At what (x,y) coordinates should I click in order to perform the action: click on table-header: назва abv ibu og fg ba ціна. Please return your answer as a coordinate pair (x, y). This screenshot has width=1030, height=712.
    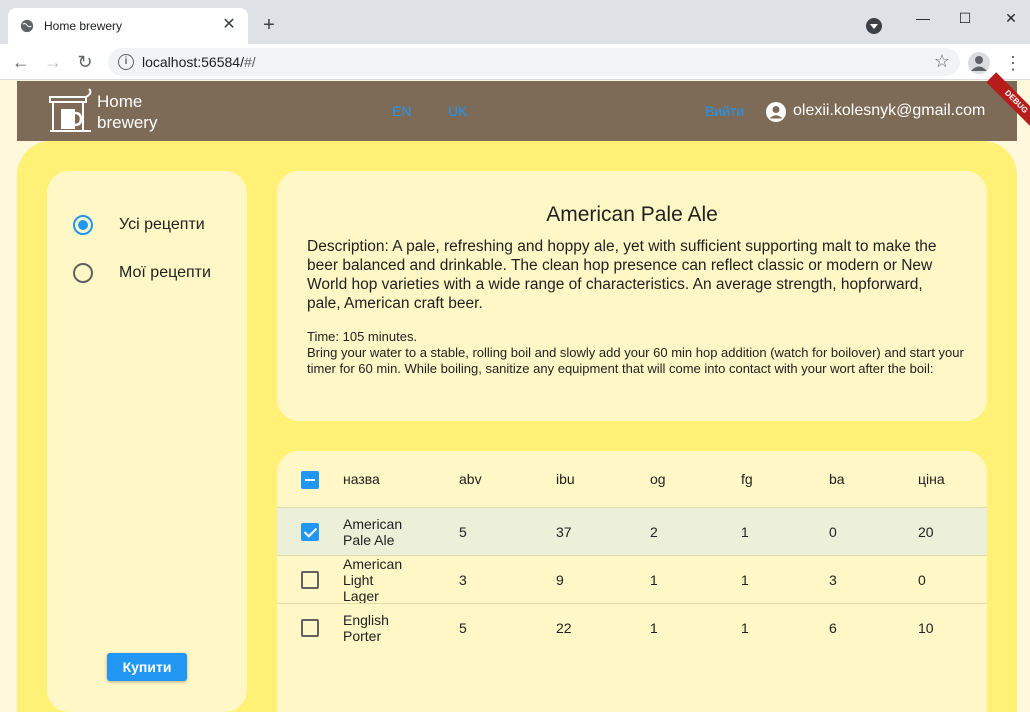
    Looking at the image, I should click on (632, 479).